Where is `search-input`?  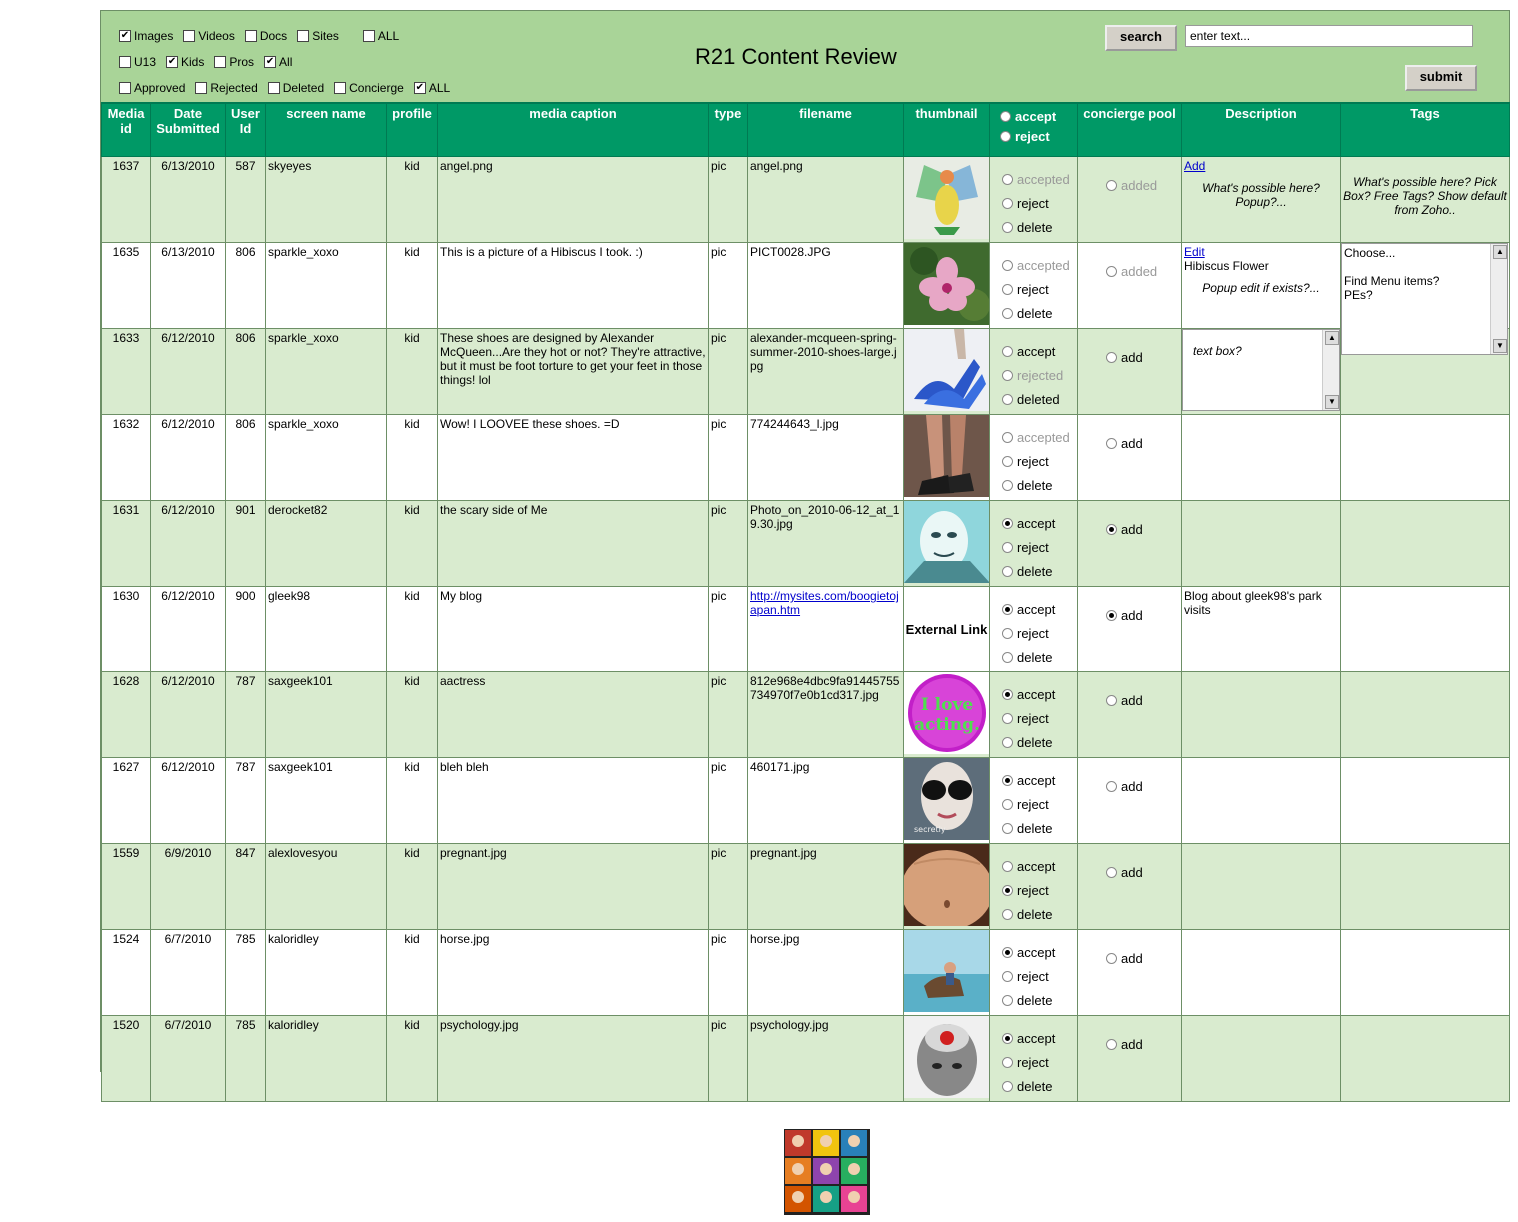 search-input is located at coordinates (1329, 36).